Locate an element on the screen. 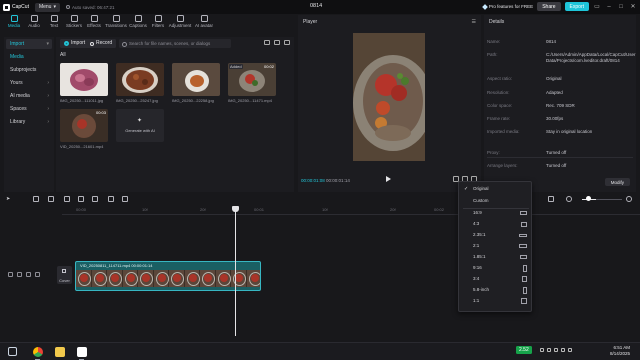  menu-icon: ☰ is located at coordinates (474, 22).